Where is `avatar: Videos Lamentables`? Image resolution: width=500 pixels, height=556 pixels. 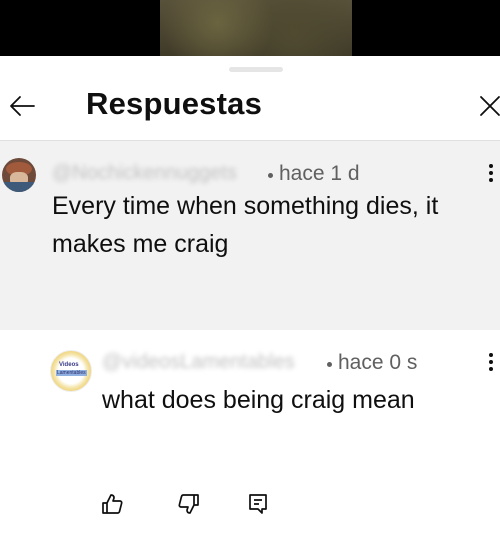 avatar: Videos Lamentables is located at coordinates (71, 371).